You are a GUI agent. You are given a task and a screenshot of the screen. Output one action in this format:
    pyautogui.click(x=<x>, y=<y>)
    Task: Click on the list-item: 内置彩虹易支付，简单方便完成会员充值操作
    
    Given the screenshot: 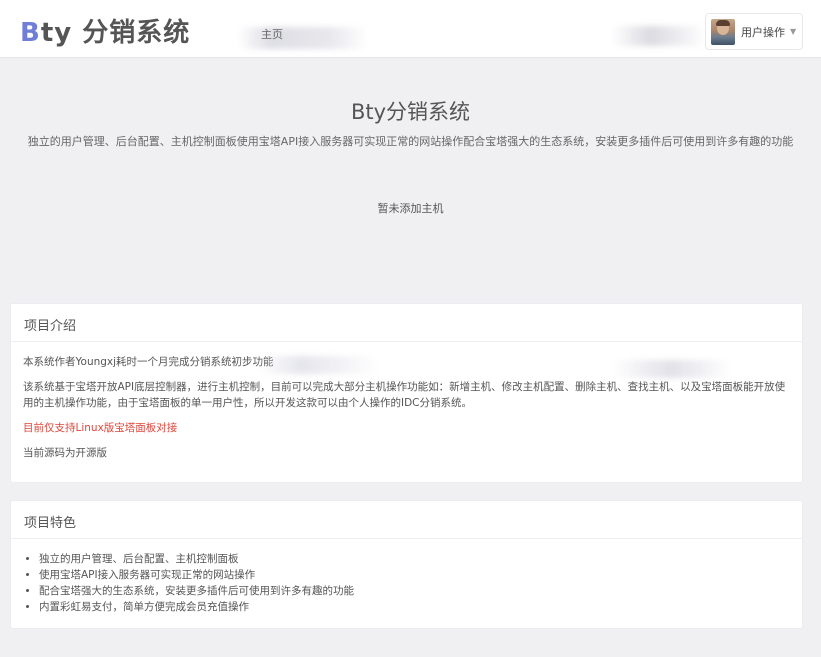 What is the action you would take?
    pyautogui.click(x=420, y=607)
    